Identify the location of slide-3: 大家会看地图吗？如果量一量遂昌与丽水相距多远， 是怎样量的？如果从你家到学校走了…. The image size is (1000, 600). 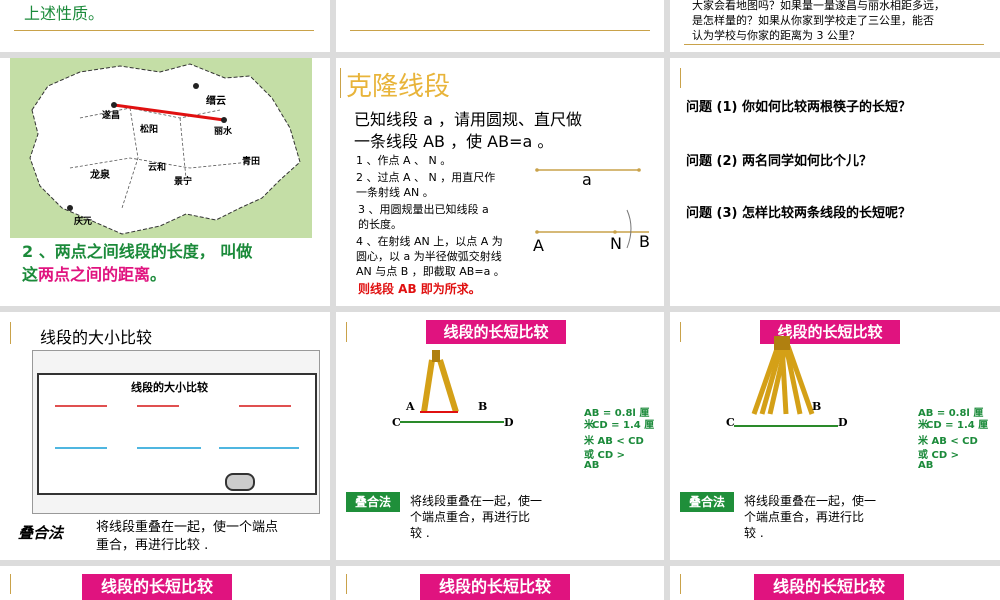
(835, 26).